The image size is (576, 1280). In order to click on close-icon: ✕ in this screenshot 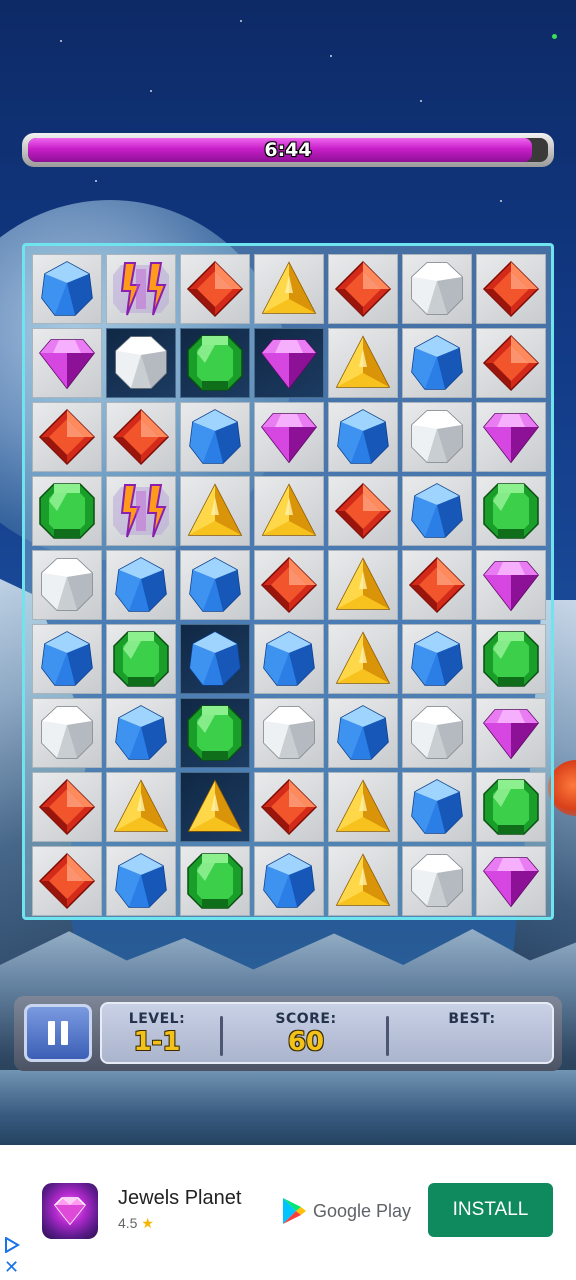, I will do `click(11, 1268)`.